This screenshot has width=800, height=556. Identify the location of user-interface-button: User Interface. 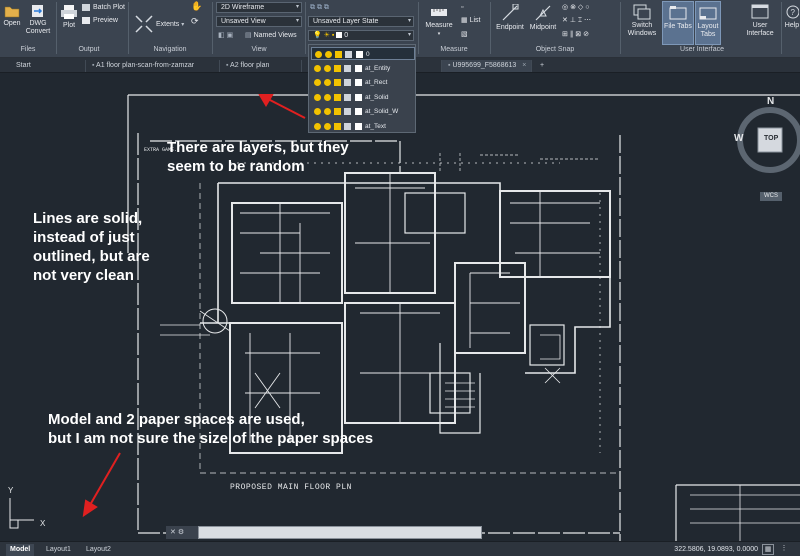
(760, 21).